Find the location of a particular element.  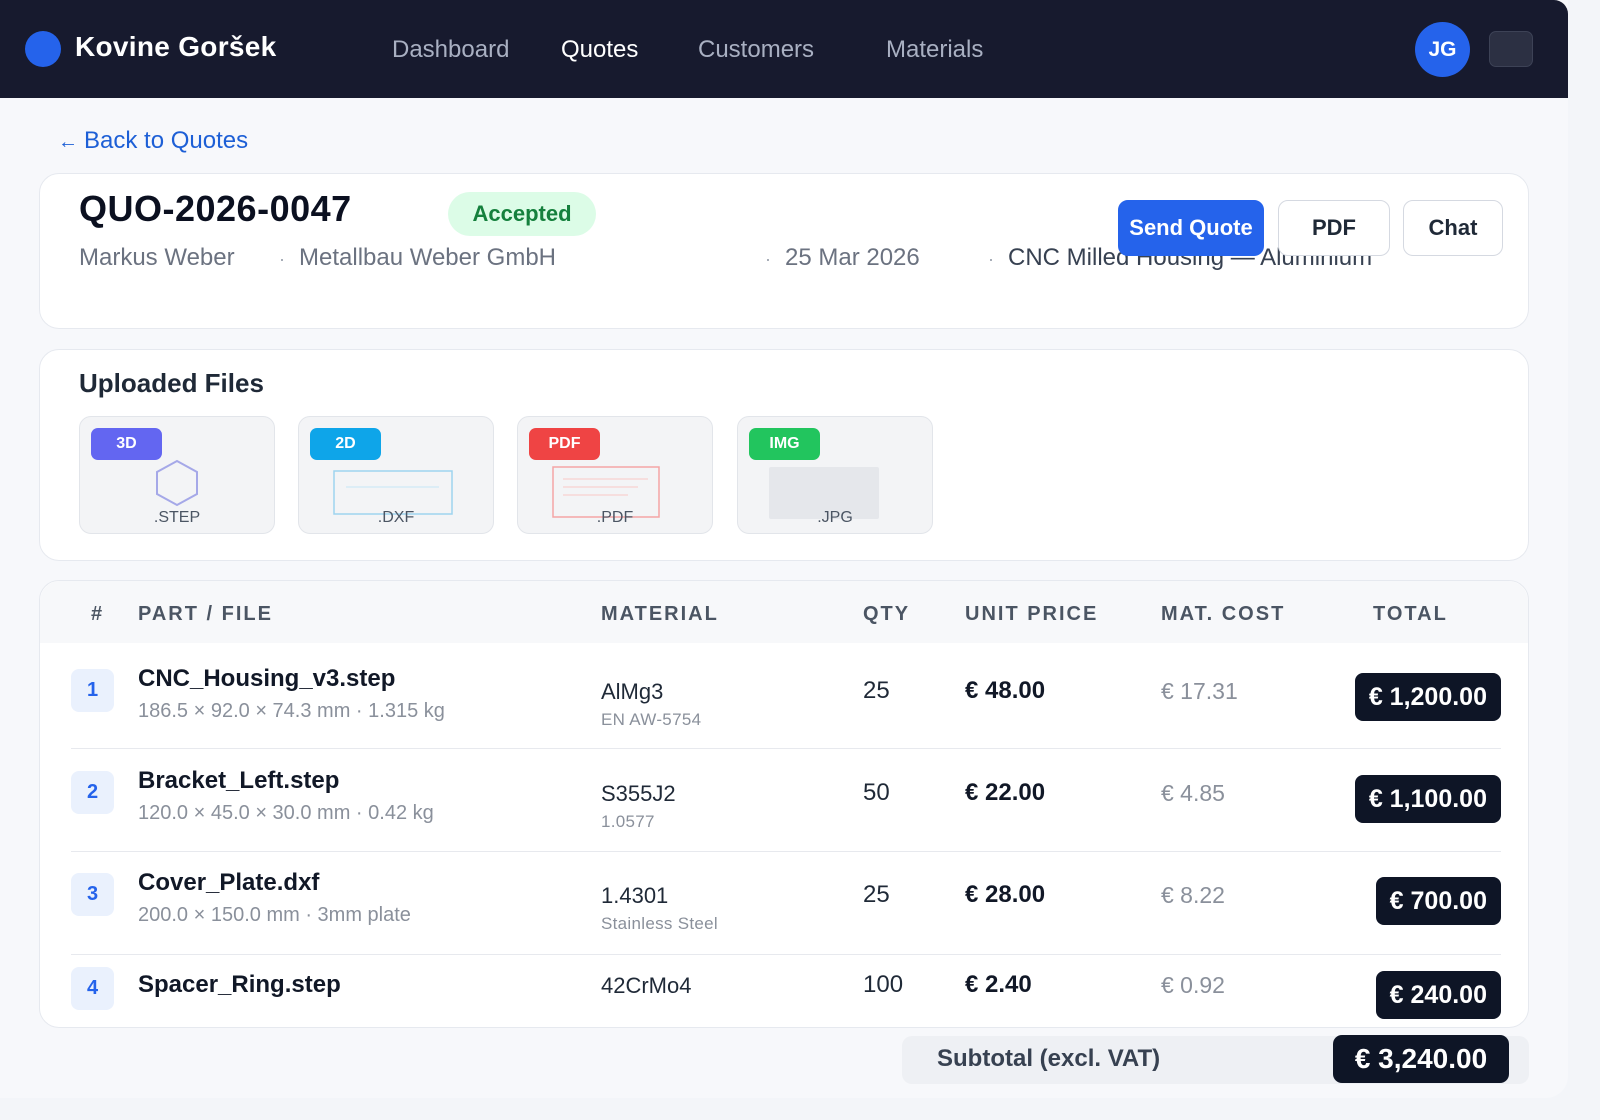

quantity: 50 is located at coordinates (876, 792).